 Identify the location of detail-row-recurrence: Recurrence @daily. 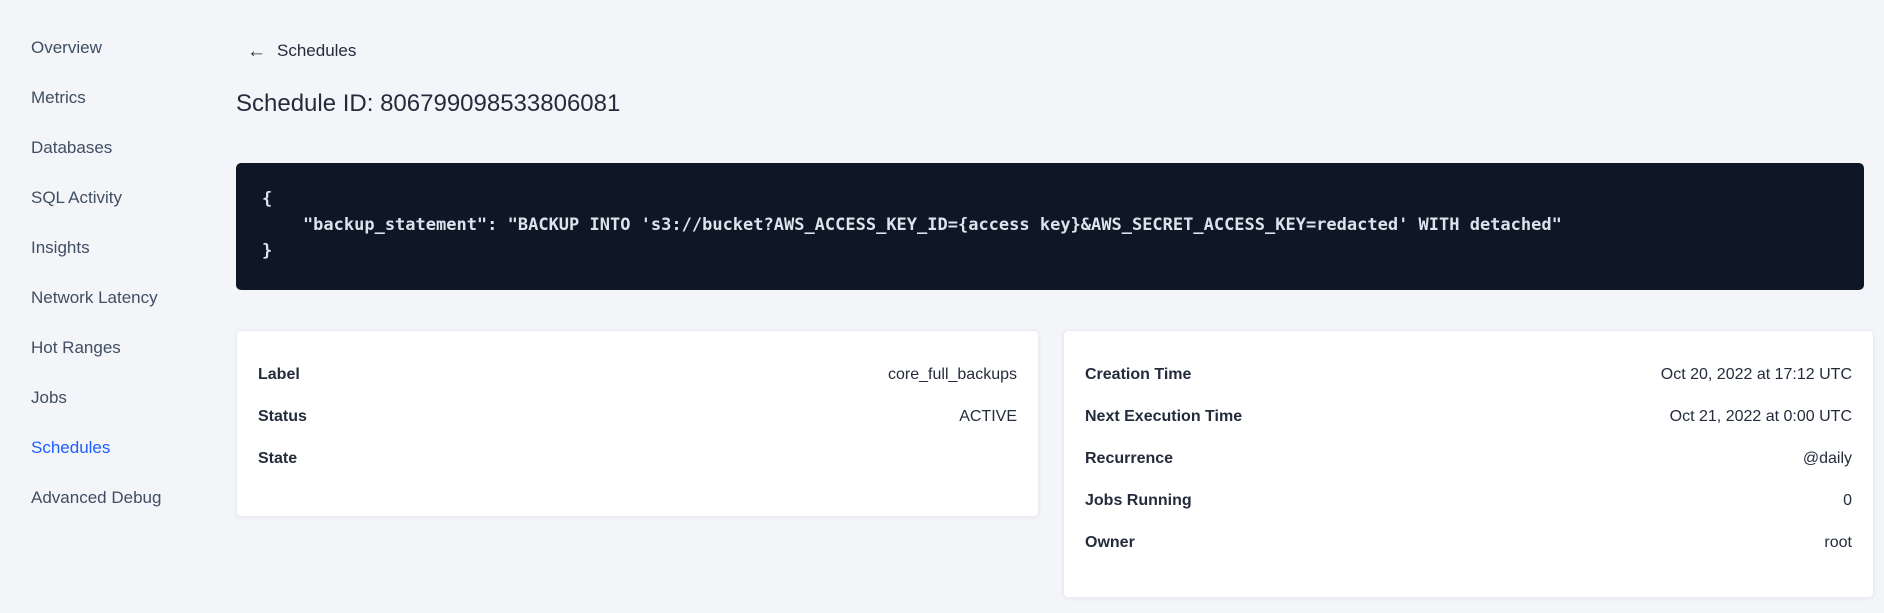
(1468, 459).